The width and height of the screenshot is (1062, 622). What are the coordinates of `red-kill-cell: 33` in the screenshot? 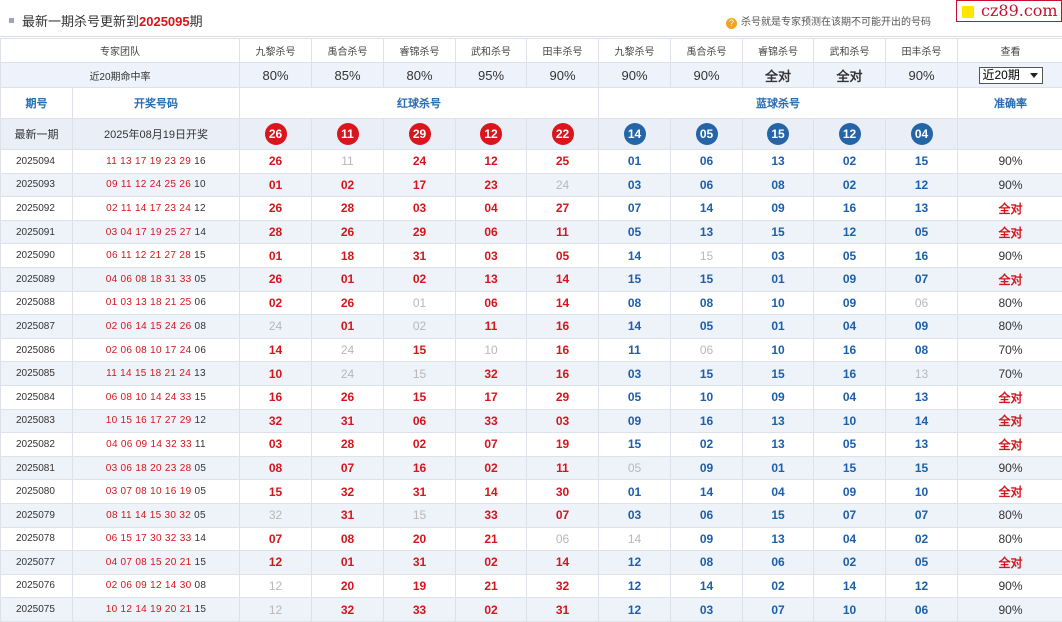 It's located at (491, 515).